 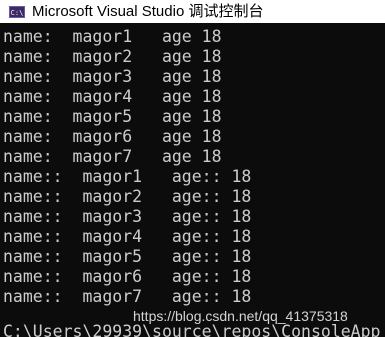 I want to click on console-line: name: magor4 age 18, so click(x=112, y=96).